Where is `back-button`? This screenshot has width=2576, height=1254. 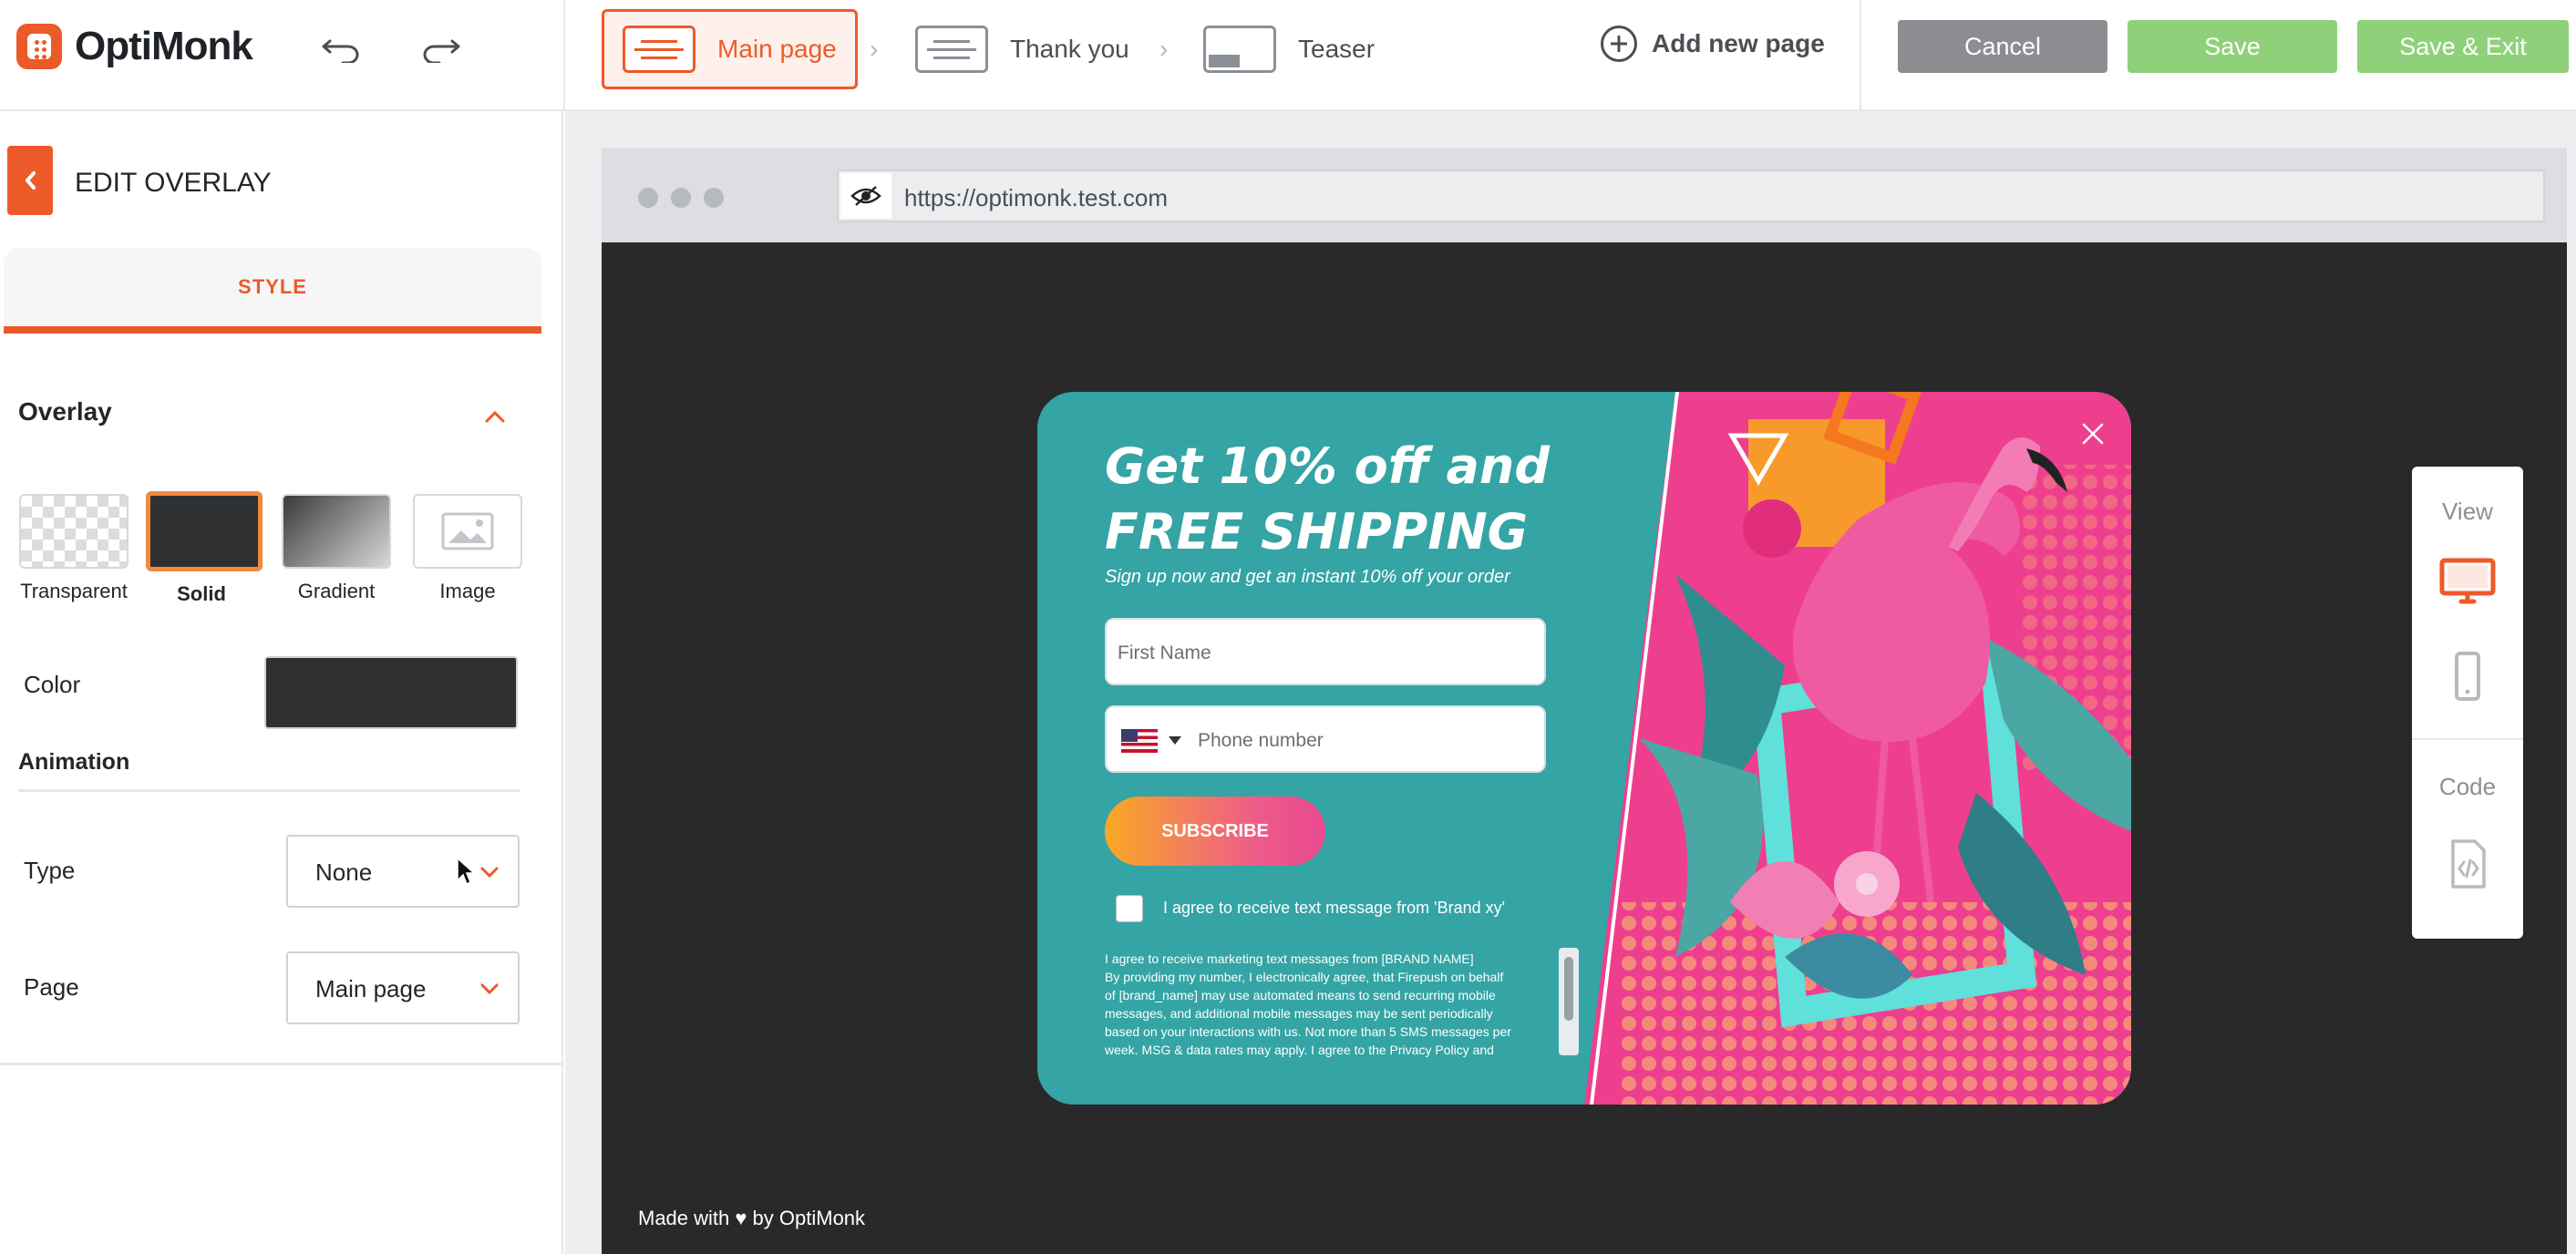 back-button is located at coordinates (30, 181).